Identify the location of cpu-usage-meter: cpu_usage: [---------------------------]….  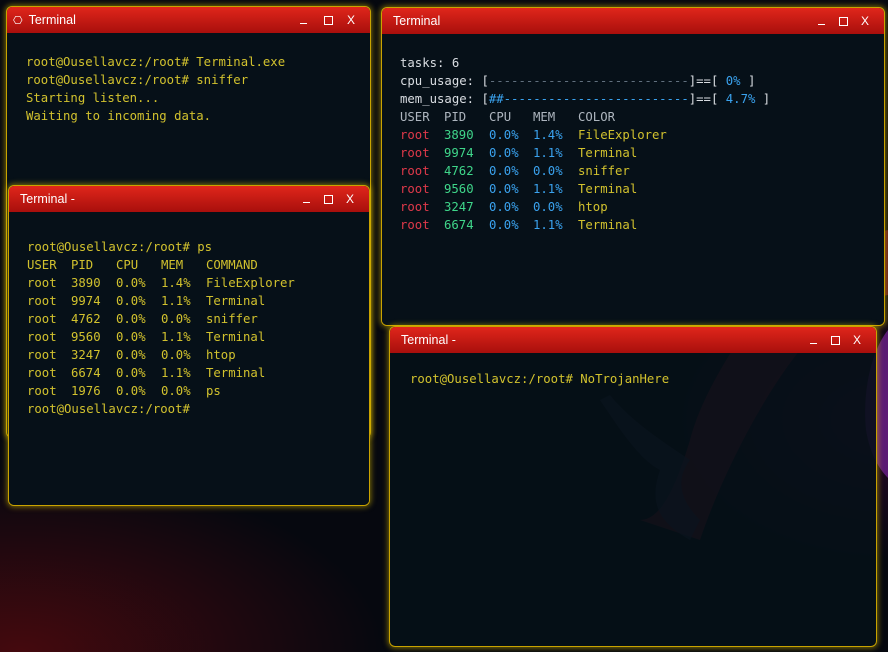
(585, 81).